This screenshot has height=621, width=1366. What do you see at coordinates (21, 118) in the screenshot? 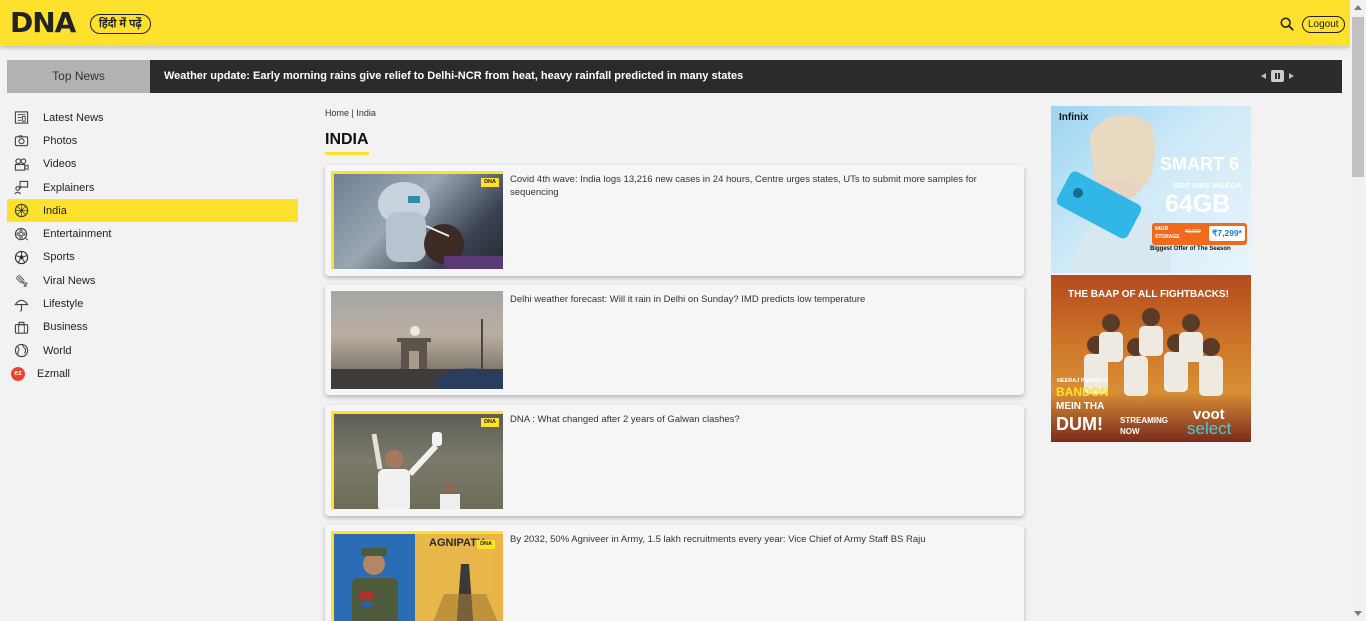
I see `newspaper-icon` at bounding box center [21, 118].